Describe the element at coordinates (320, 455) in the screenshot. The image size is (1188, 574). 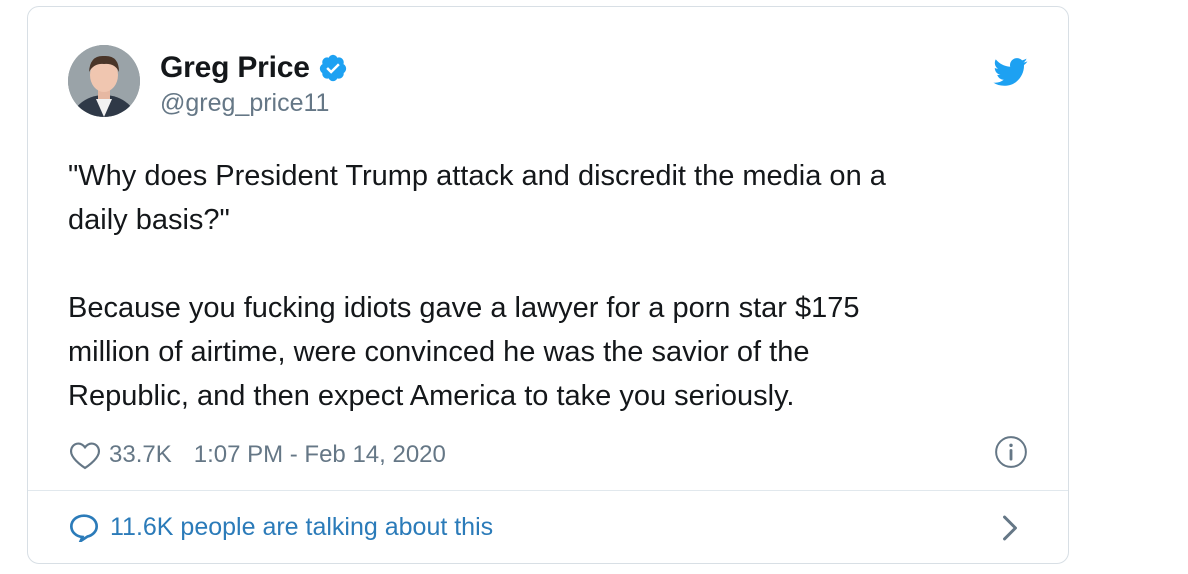
I see `tweet-timestamp: 1:07 PM - Feb 14, 2020` at that location.